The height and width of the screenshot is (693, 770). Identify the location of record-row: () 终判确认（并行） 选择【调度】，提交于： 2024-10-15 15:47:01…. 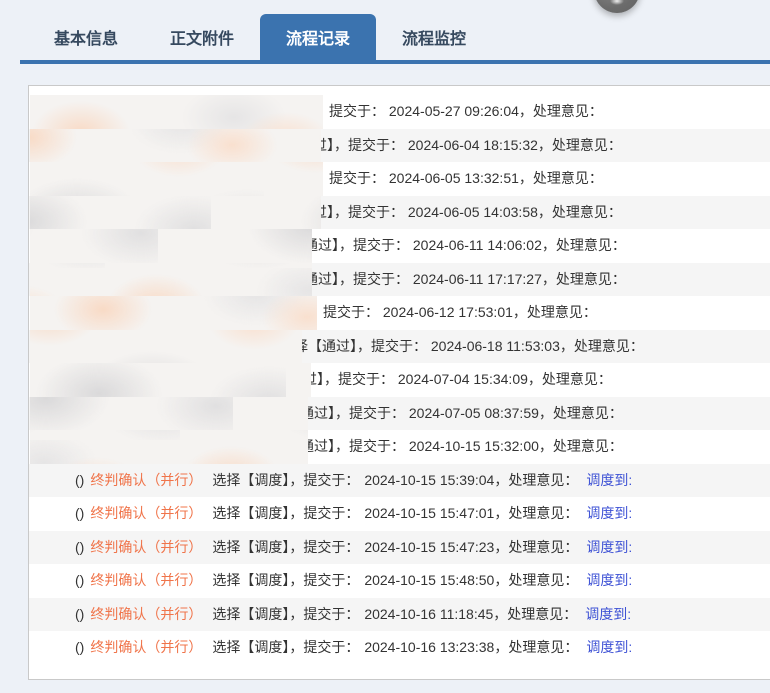
(399, 514).